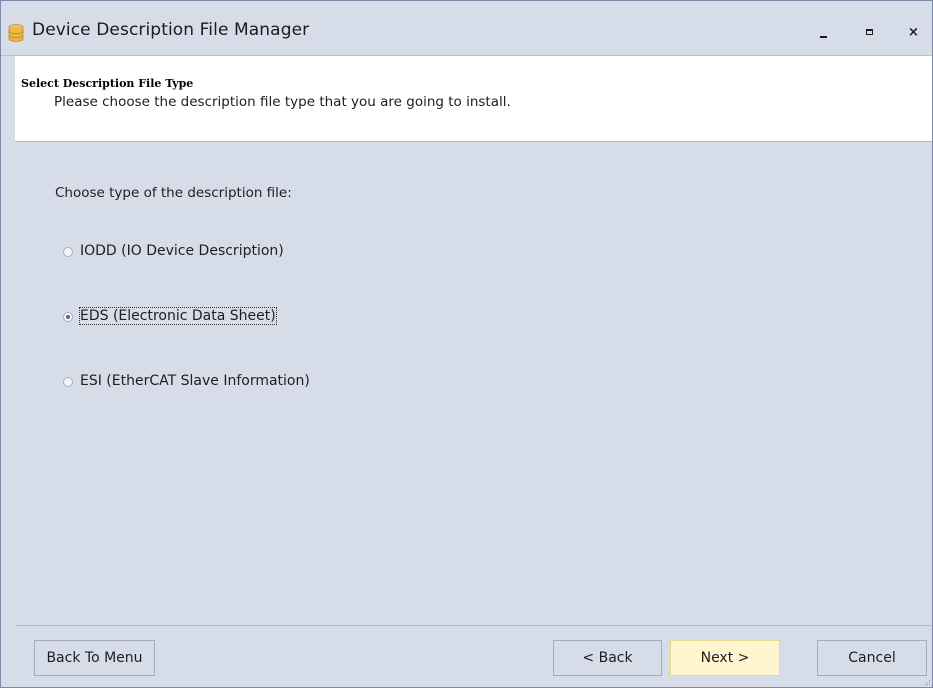  What do you see at coordinates (928, 683) in the screenshot?
I see `resize-grip-icon` at bounding box center [928, 683].